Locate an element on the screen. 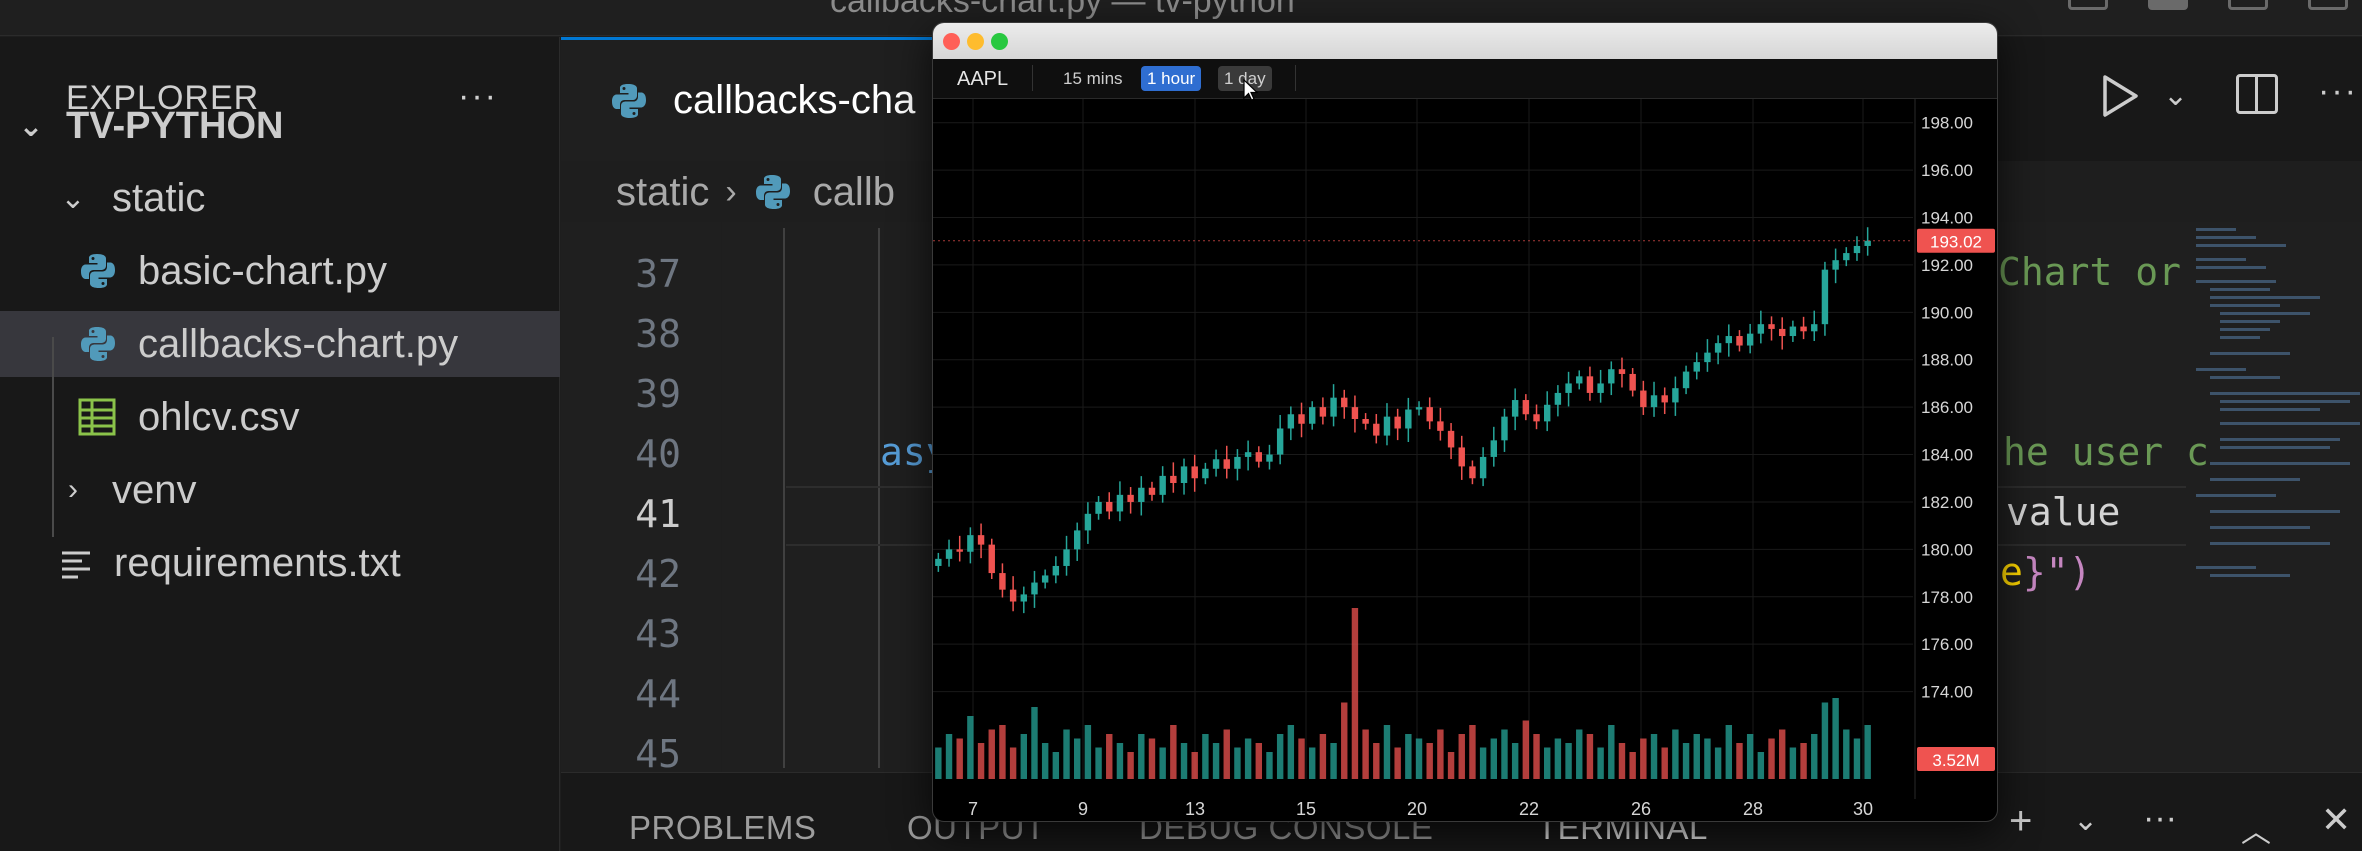  minimap is located at coordinates (2276, 412).